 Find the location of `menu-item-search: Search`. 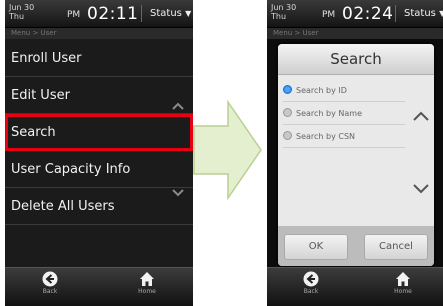

menu-item-search: Search is located at coordinates (99, 132).